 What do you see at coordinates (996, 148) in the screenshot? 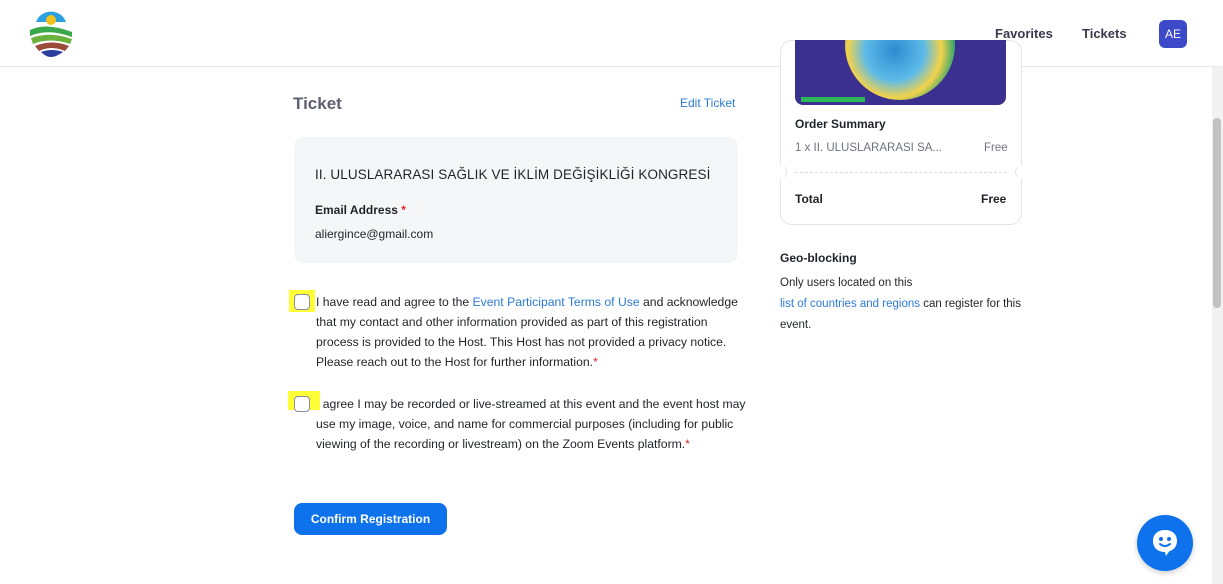
I see `order-line-price: Free` at bounding box center [996, 148].